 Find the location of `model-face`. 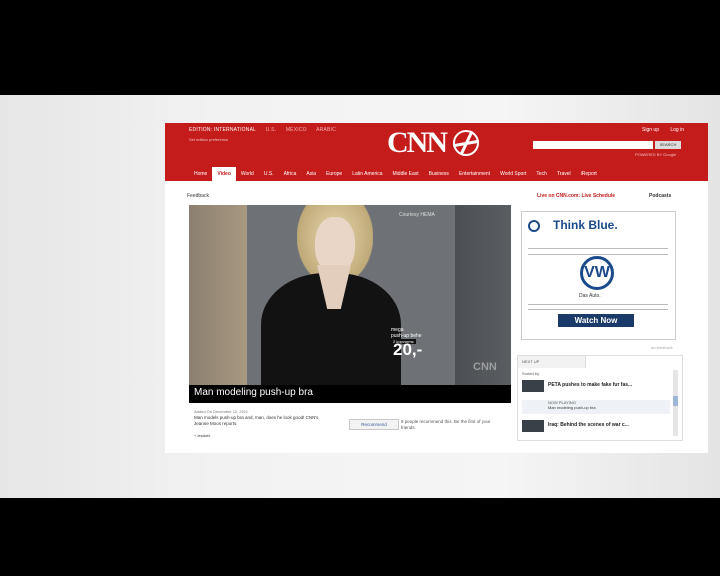

model-face is located at coordinates (335, 245).